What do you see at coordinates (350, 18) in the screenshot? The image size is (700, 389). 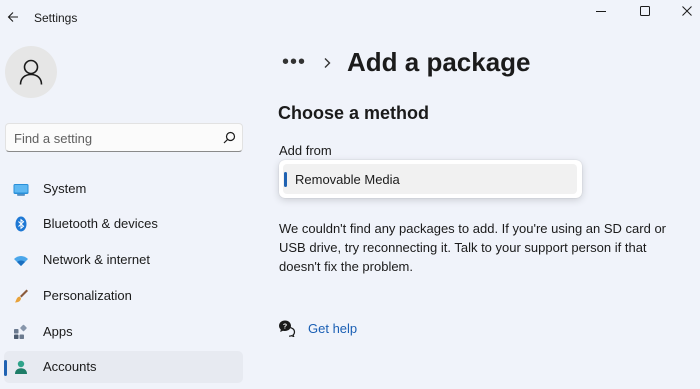 I see `title-bar: Settings` at bounding box center [350, 18].